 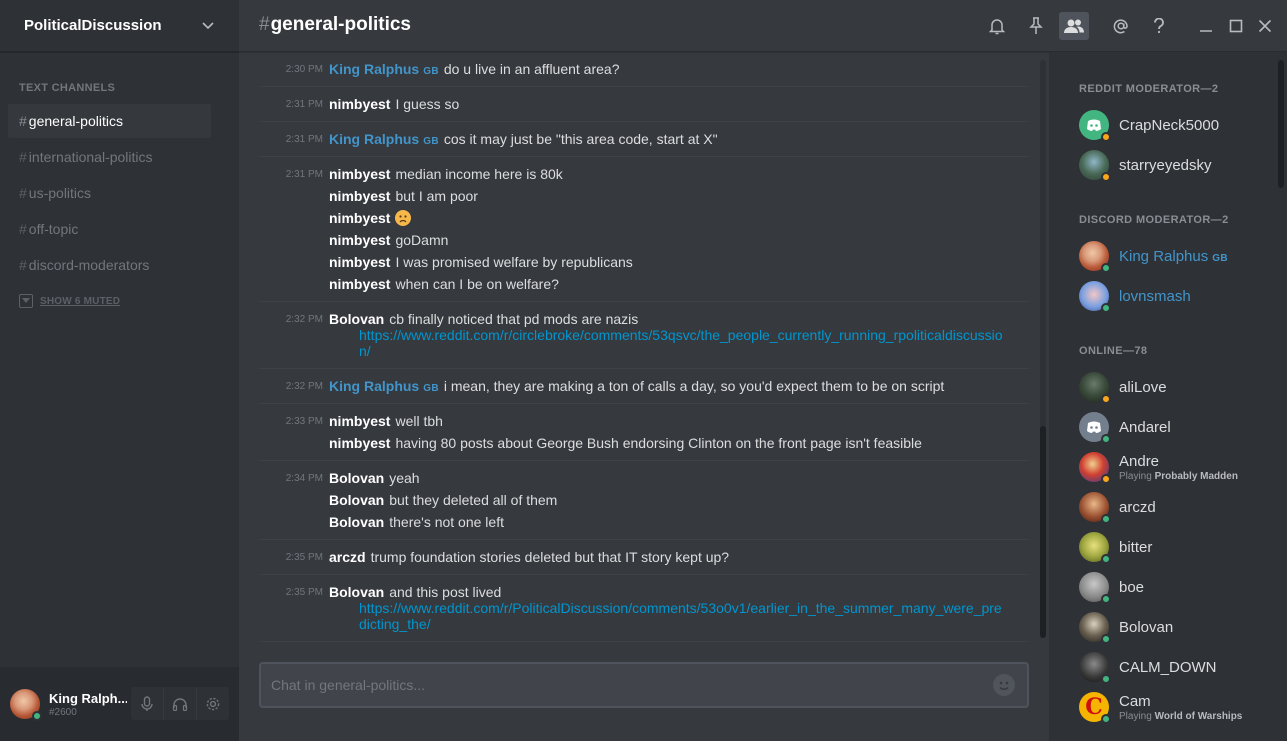 What do you see at coordinates (1265, 26) in the screenshot?
I see `close-icon` at bounding box center [1265, 26].